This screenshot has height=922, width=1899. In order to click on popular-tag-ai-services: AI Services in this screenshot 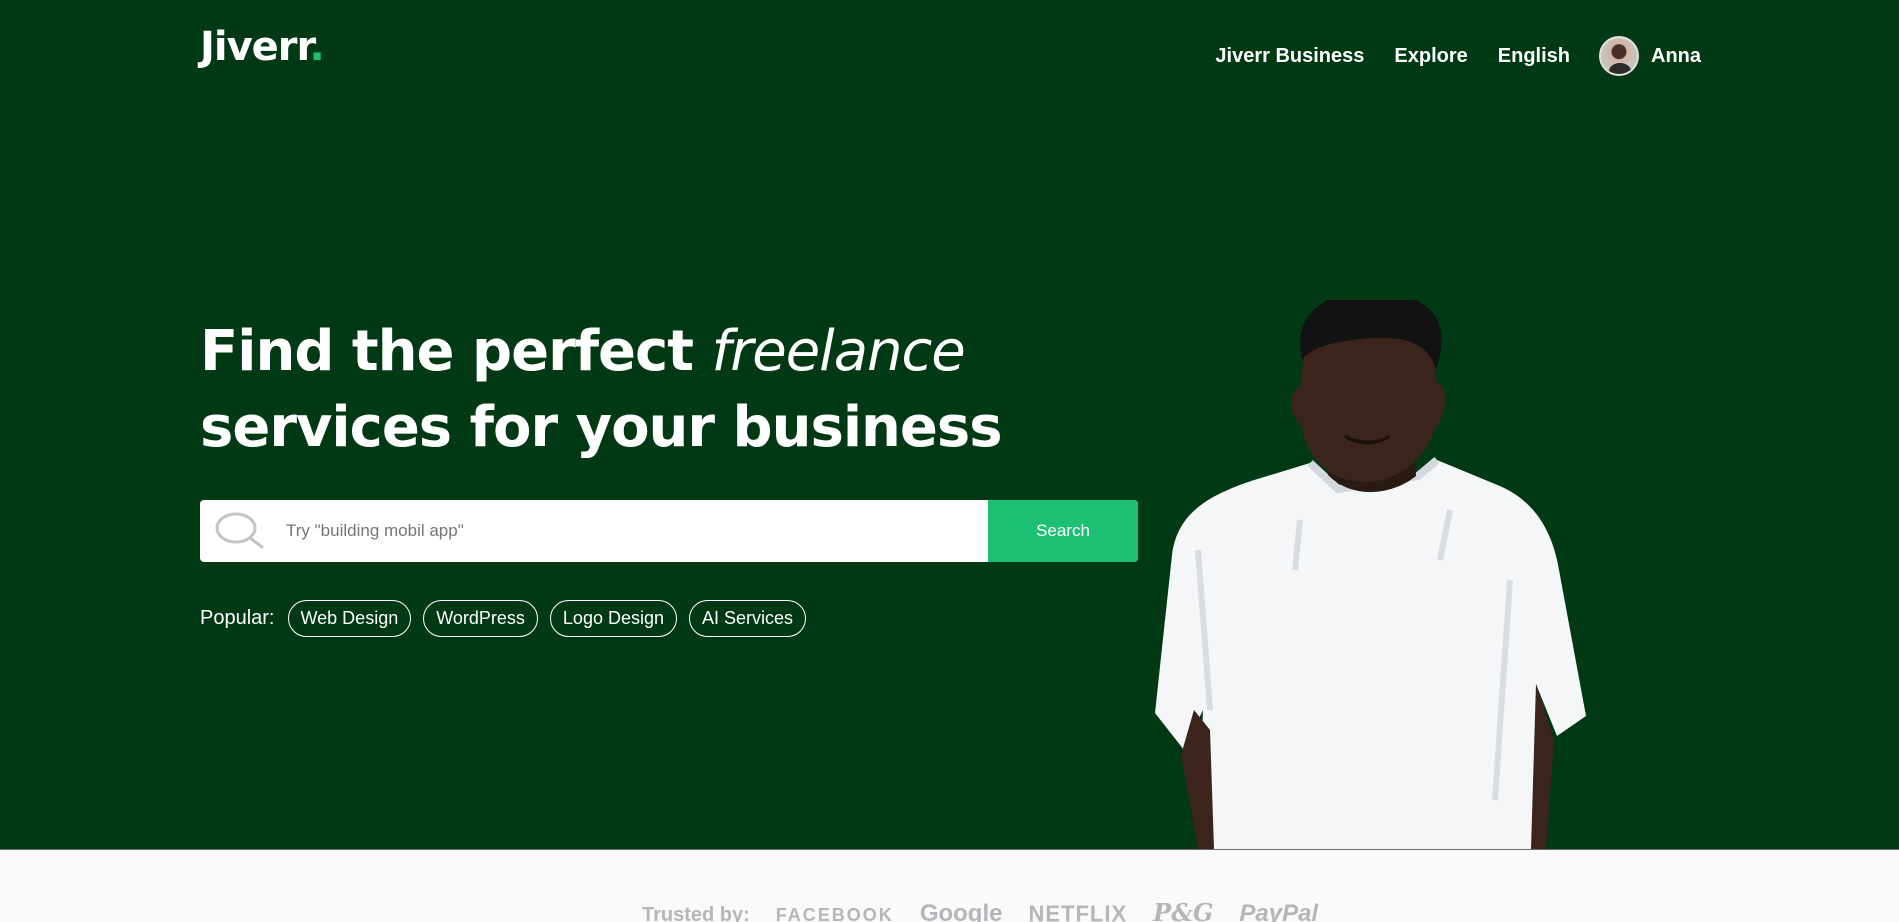, I will do `click(748, 618)`.